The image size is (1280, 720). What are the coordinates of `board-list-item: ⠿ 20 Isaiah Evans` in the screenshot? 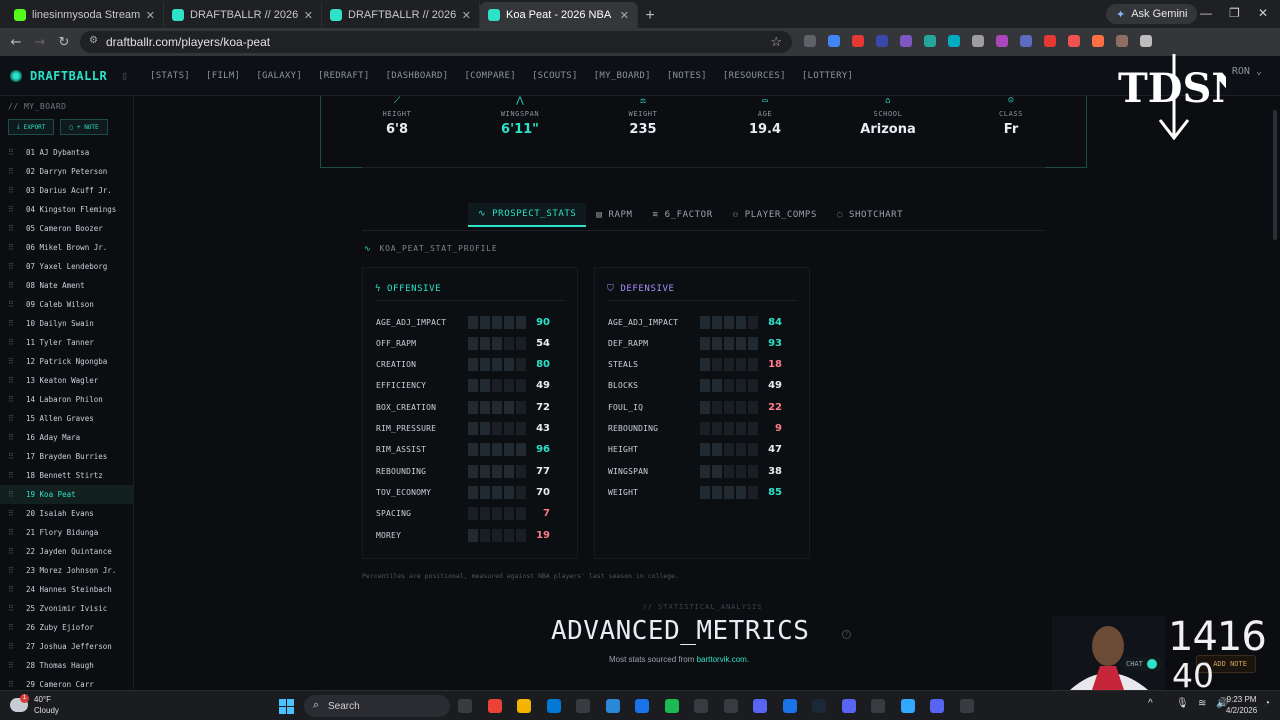 It's located at (66, 513).